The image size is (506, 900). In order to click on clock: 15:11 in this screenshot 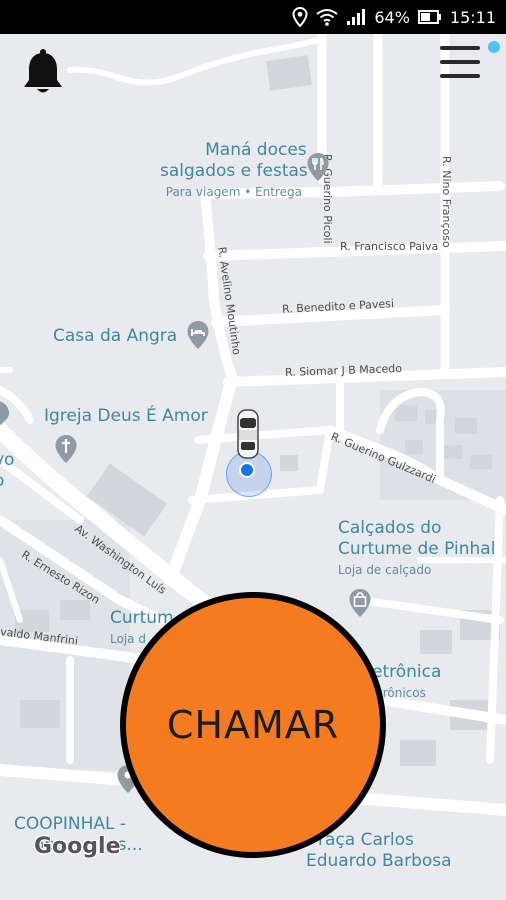, I will do `click(472, 17)`.